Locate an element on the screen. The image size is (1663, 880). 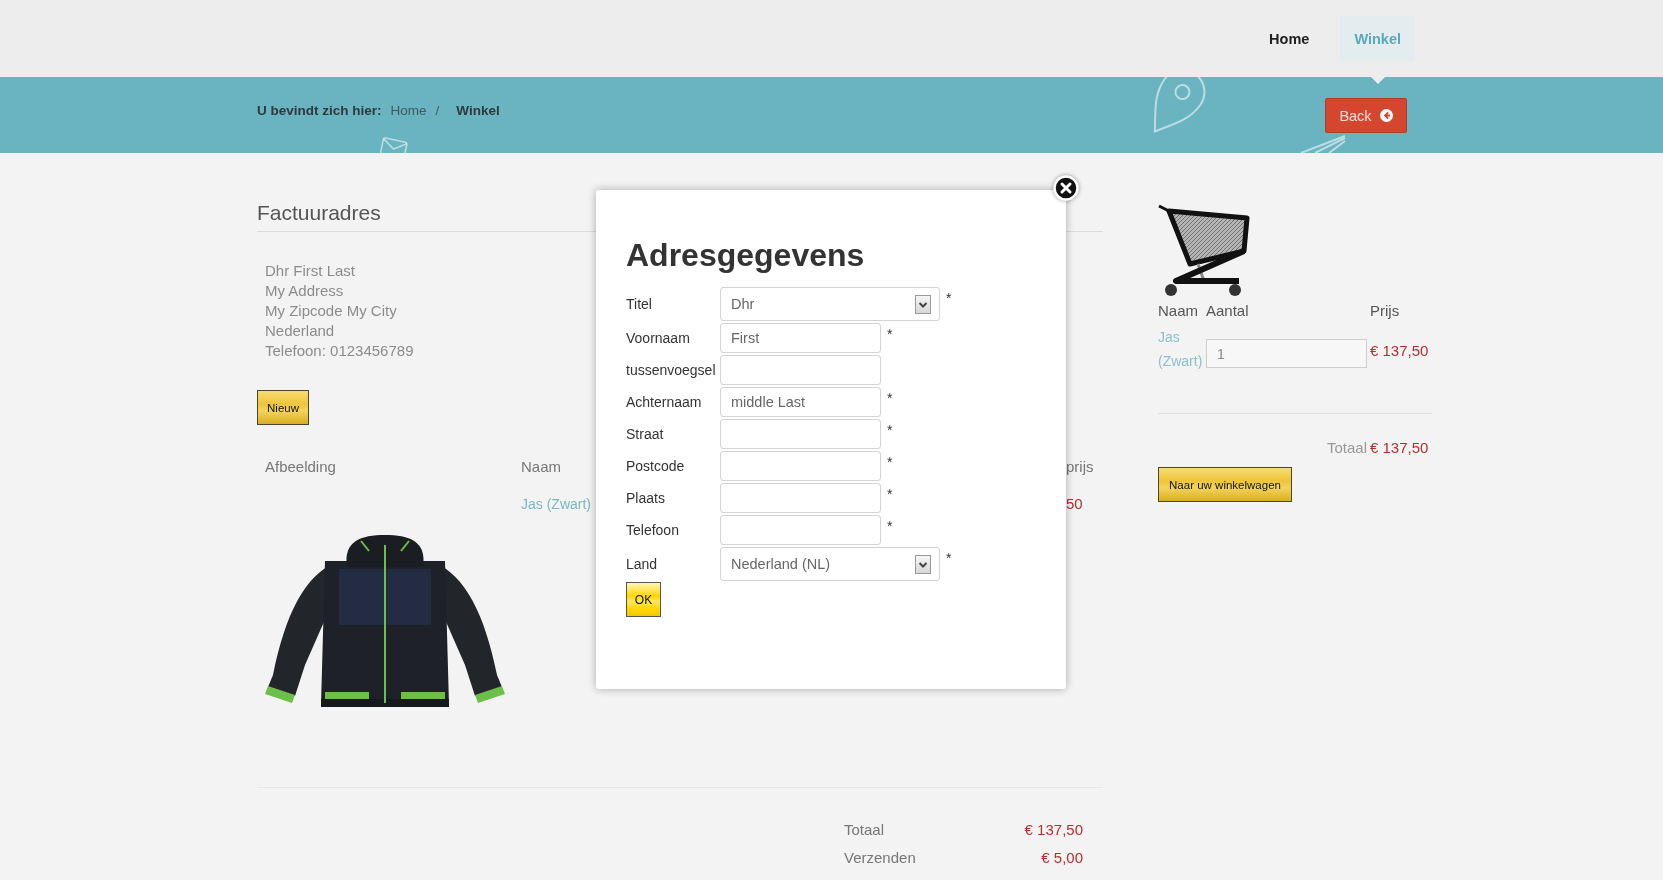
field-label: tussenvoegsel is located at coordinates (671, 370).